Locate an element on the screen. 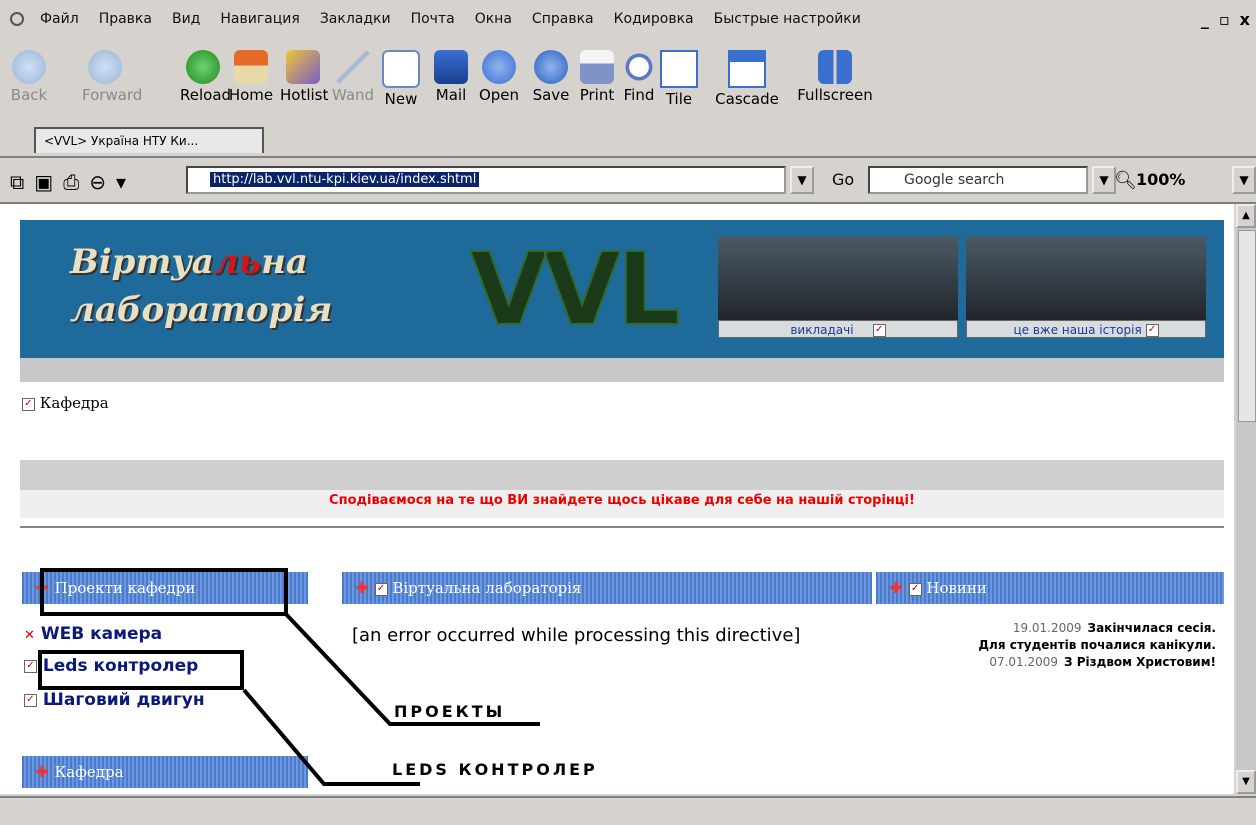  status-bar is located at coordinates (628, 810).